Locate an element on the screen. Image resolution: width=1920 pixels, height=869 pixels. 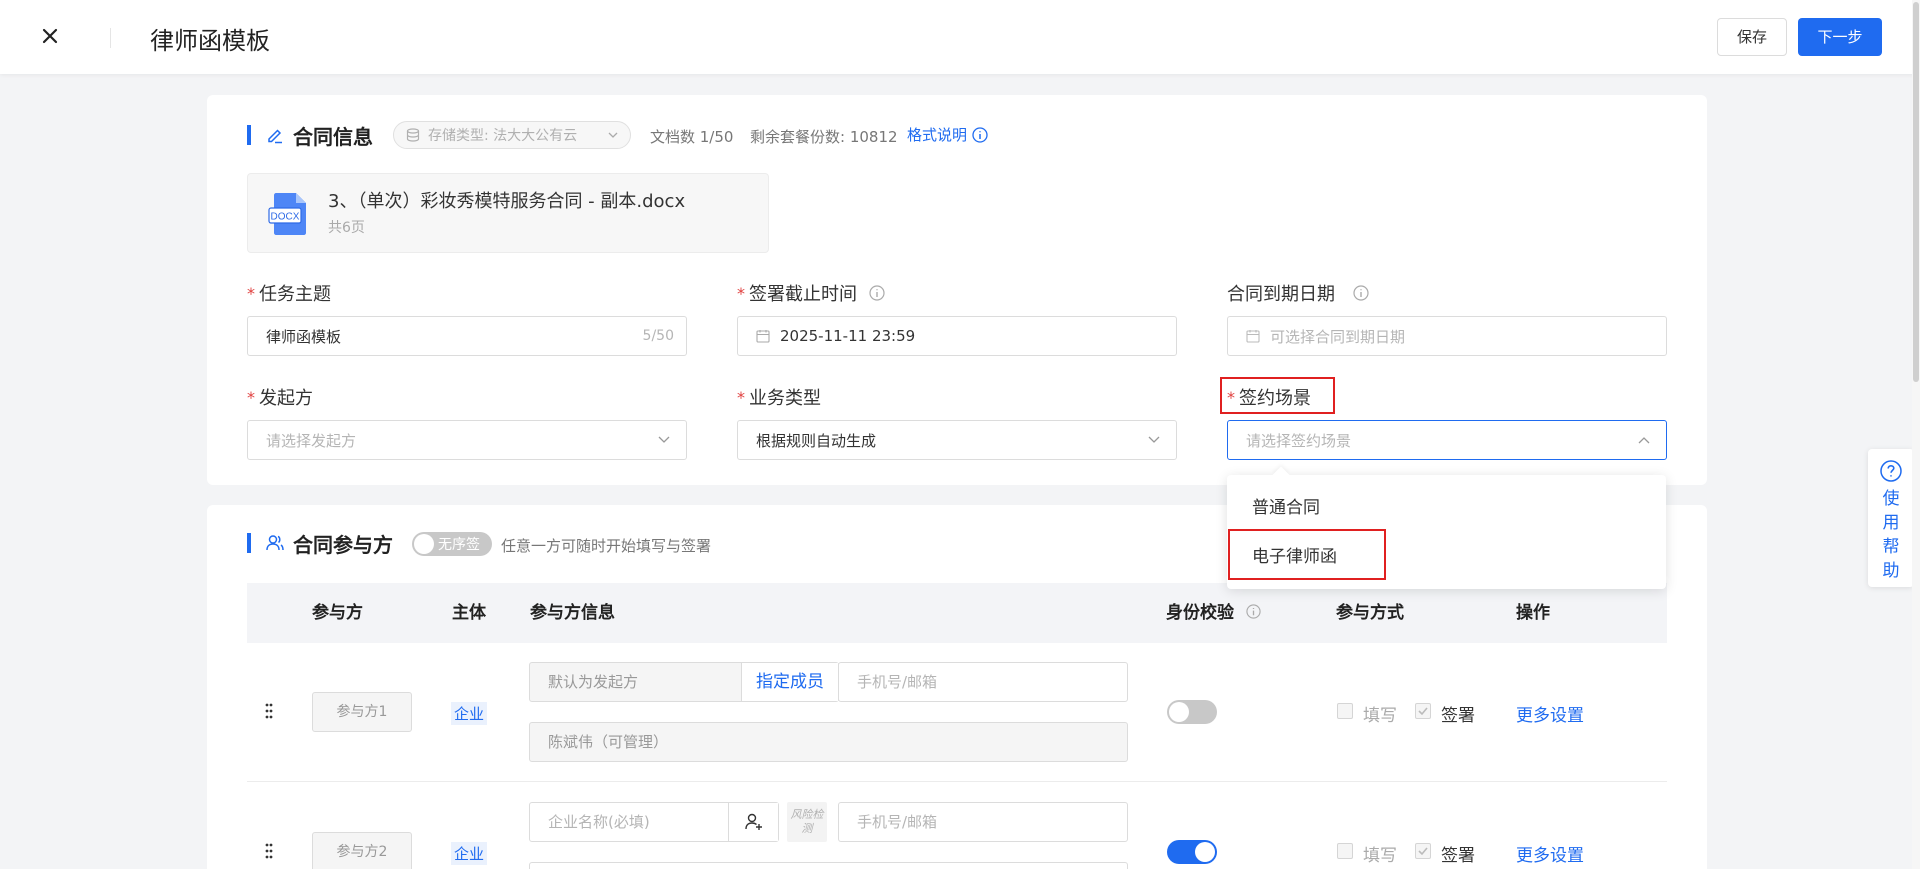
uploaded-file: DOCX 3、（单次）彩妆秀模特服务合同 - 副本.docx 共6页 is located at coordinates (508, 213).